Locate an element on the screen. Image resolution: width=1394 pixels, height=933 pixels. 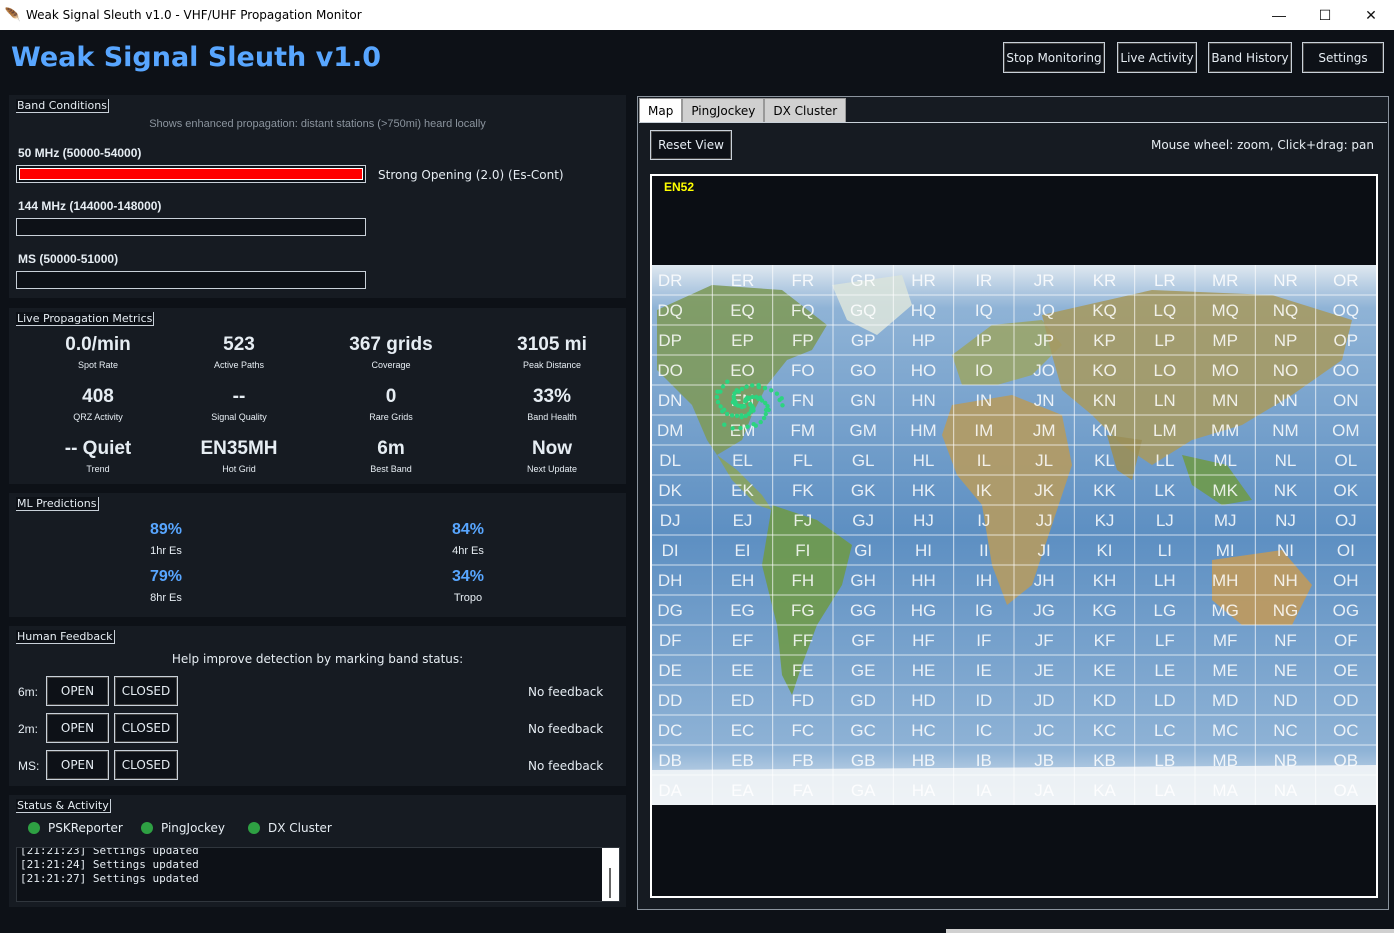
grid-label-KN: KN is located at coordinates (1105, 400).